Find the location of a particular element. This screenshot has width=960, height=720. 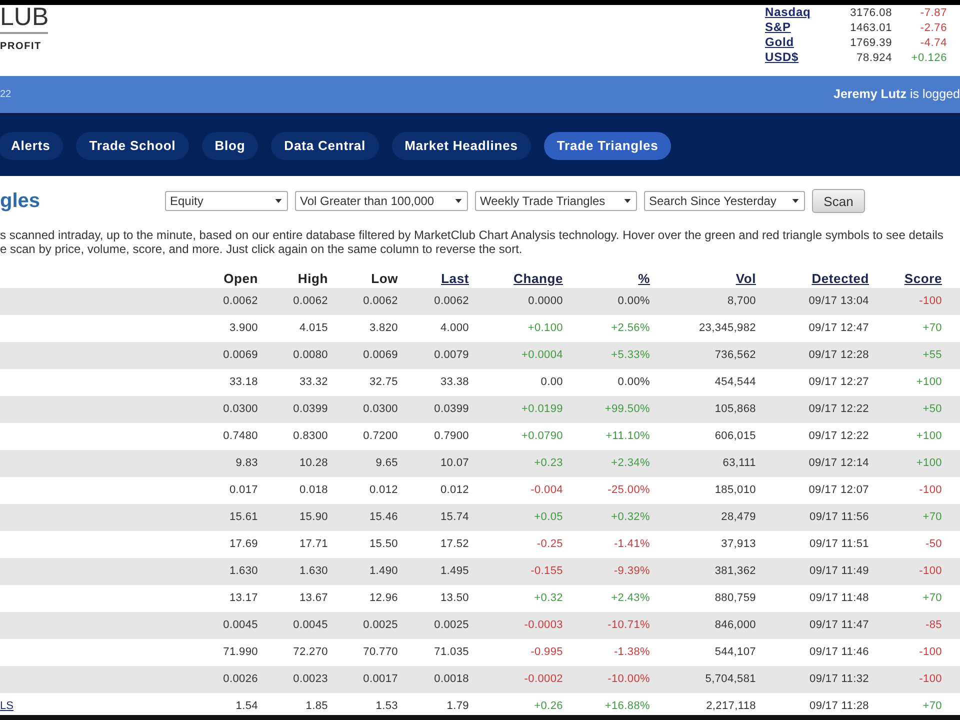

table-cell-text: 9.65 is located at coordinates (386, 463).